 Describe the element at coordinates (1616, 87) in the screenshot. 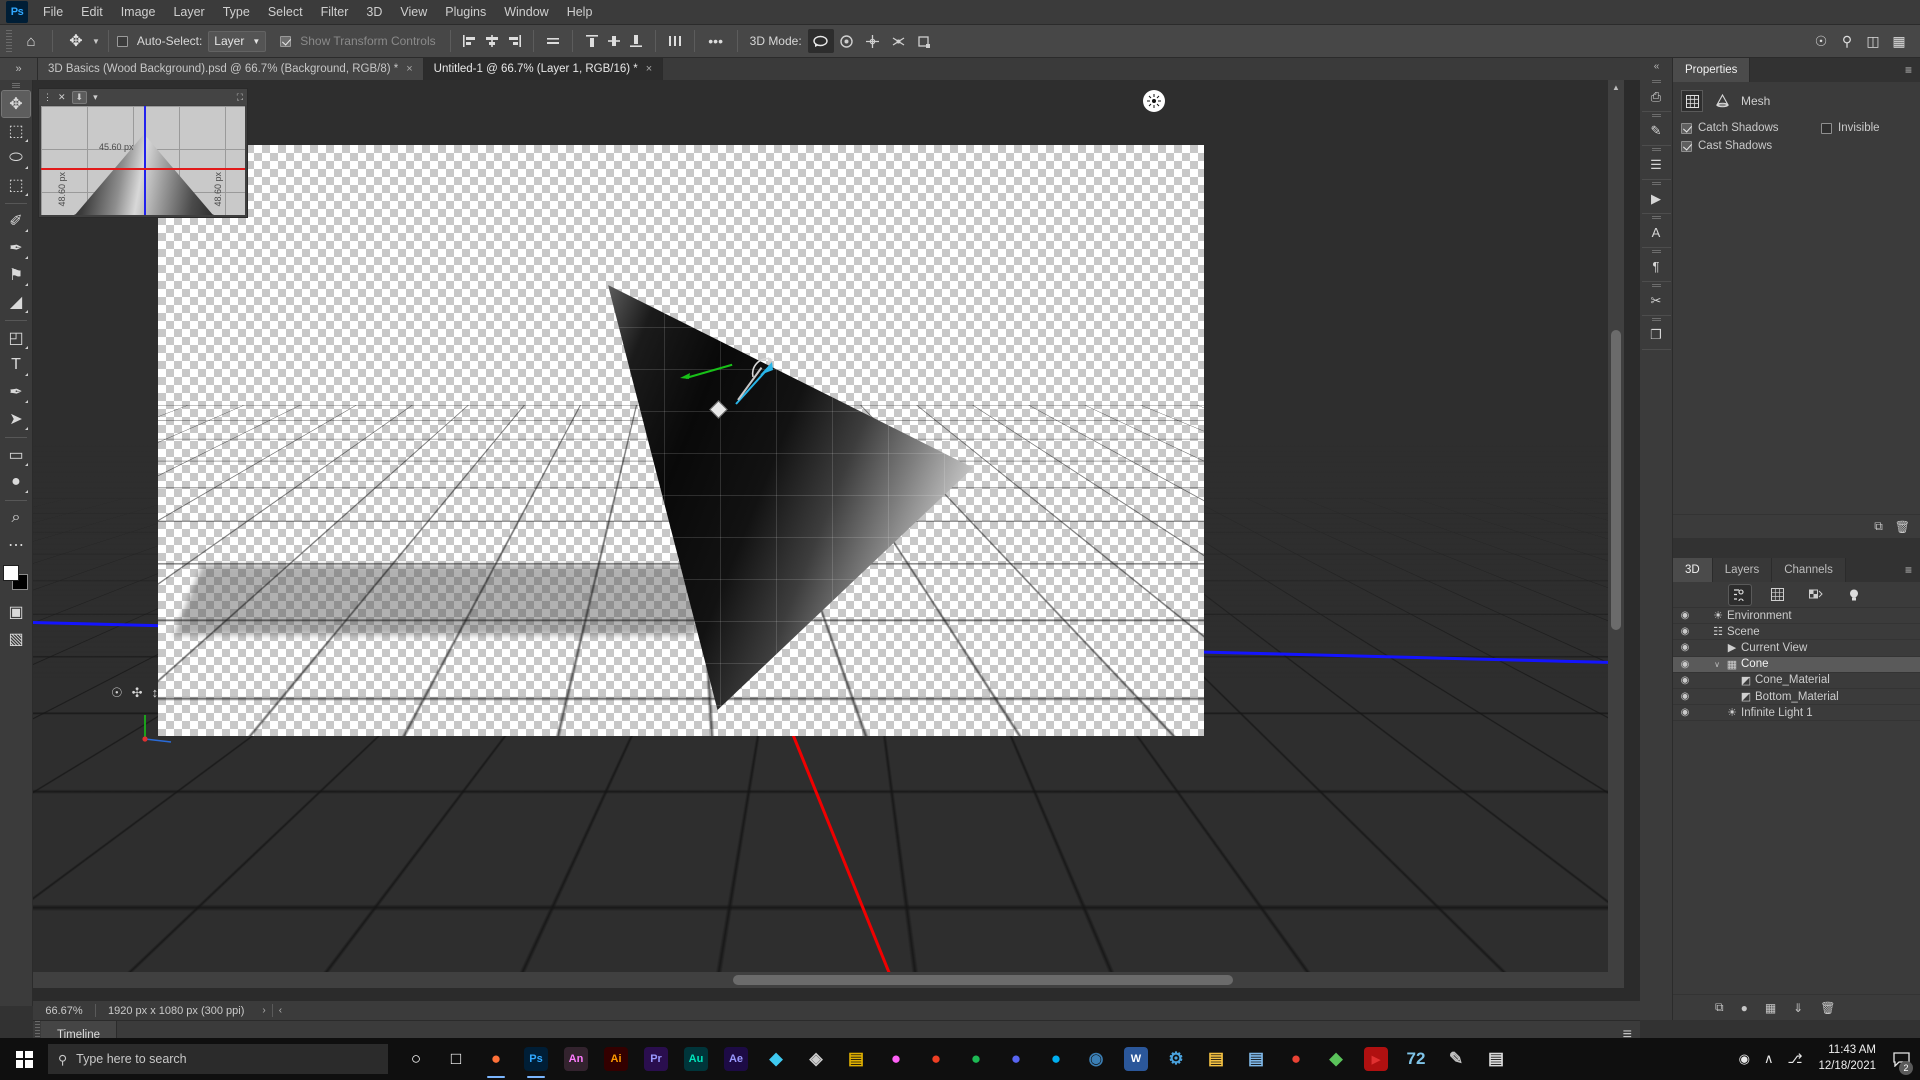

I see `scroll-up-icon: ▲` at that location.